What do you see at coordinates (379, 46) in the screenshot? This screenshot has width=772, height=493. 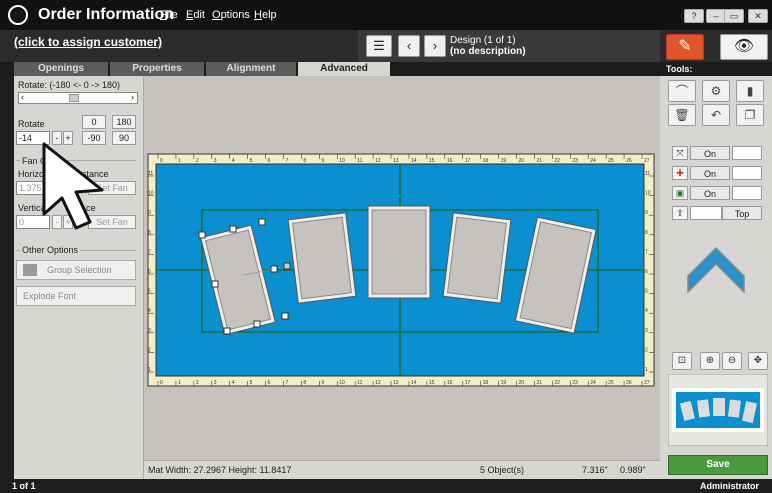 I see `hamburger-menu-button: ☰` at bounding box center [379, 46].